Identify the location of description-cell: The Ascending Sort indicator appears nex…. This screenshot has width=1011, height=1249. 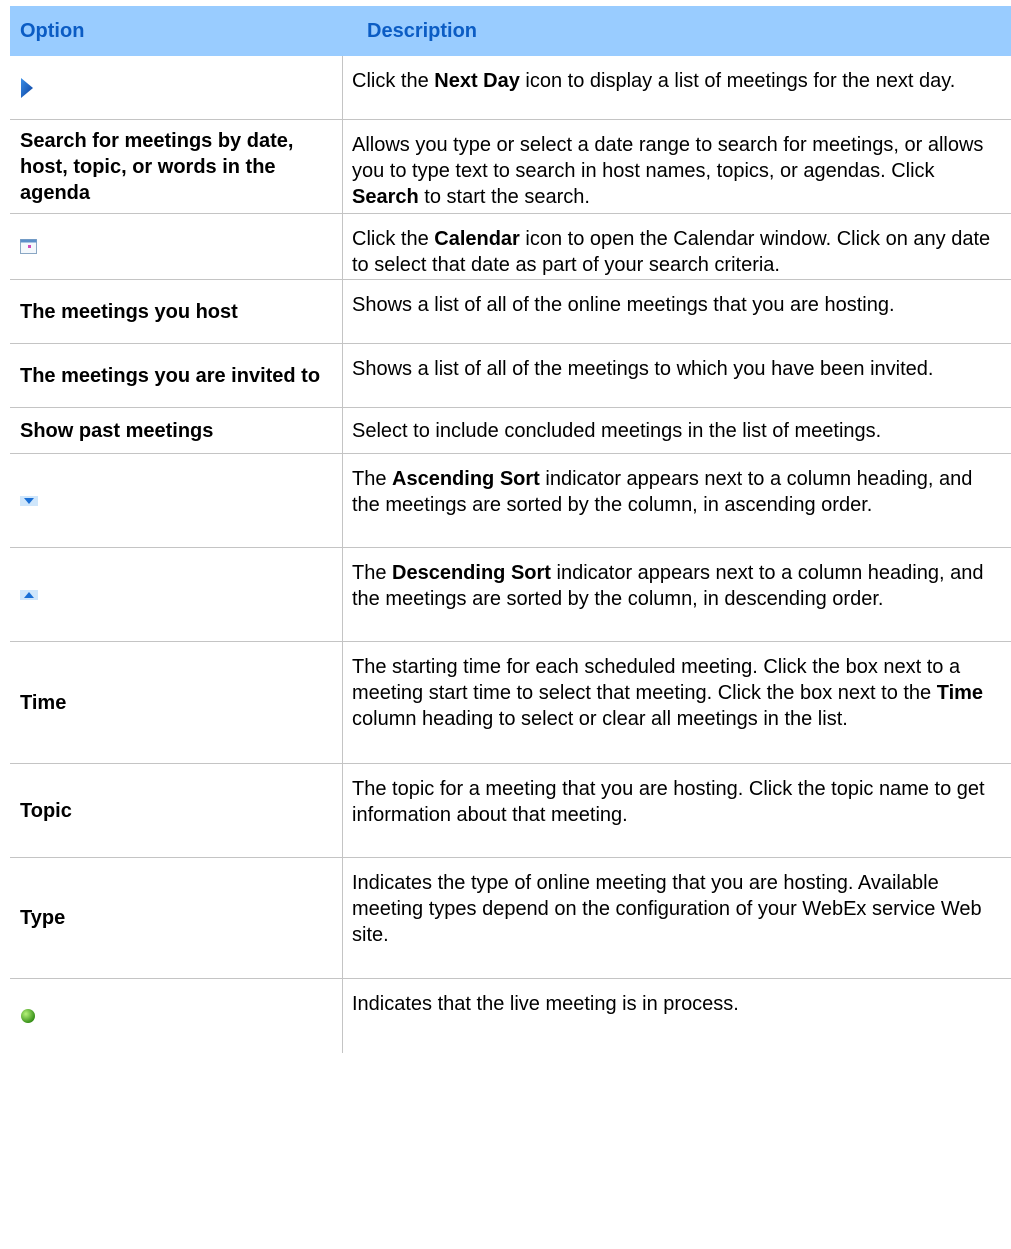
(677, 500).